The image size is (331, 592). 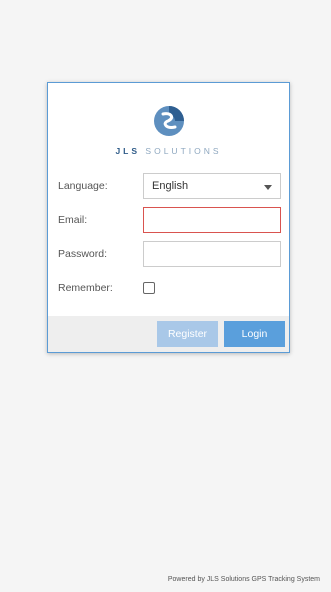 I want to click on language-value: English, so click(x=170, y=186).